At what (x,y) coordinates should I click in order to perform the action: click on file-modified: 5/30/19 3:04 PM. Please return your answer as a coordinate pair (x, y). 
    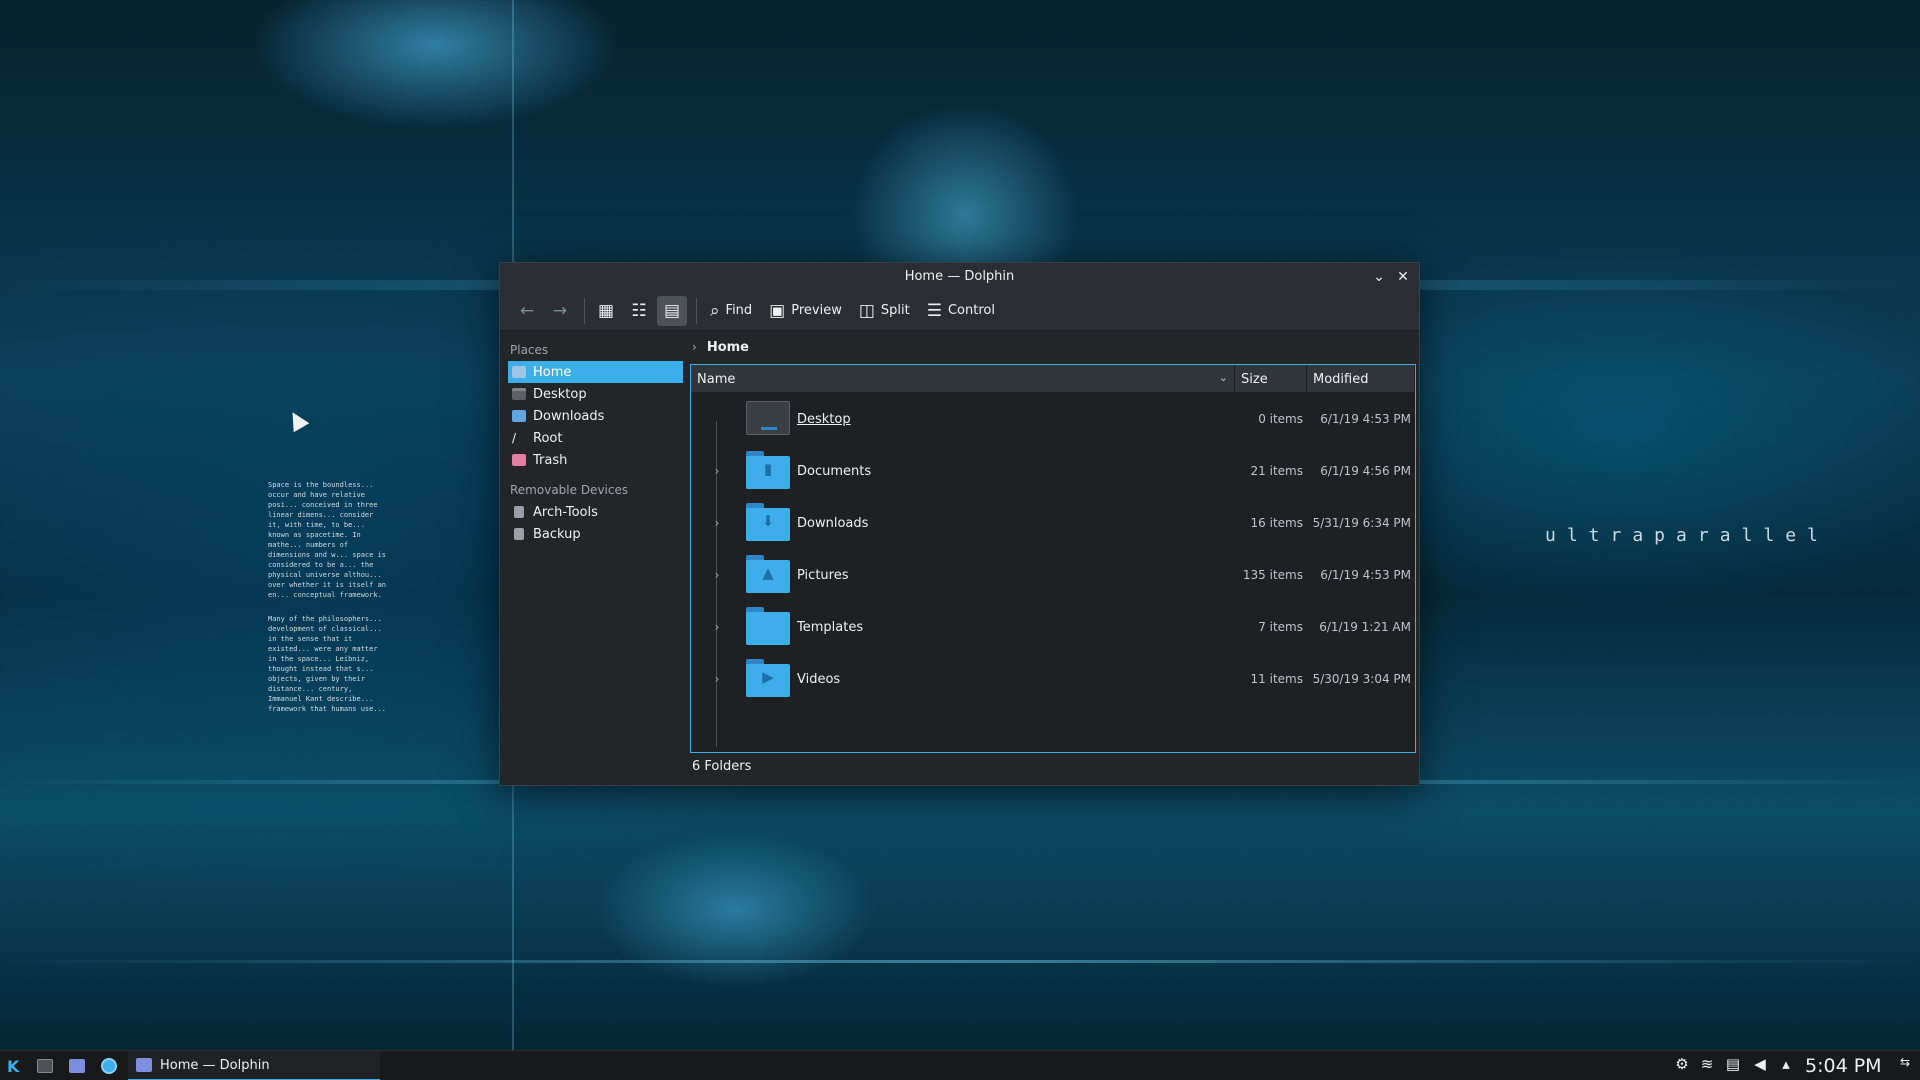
    Looking at the image, I should click on (1361, 679).